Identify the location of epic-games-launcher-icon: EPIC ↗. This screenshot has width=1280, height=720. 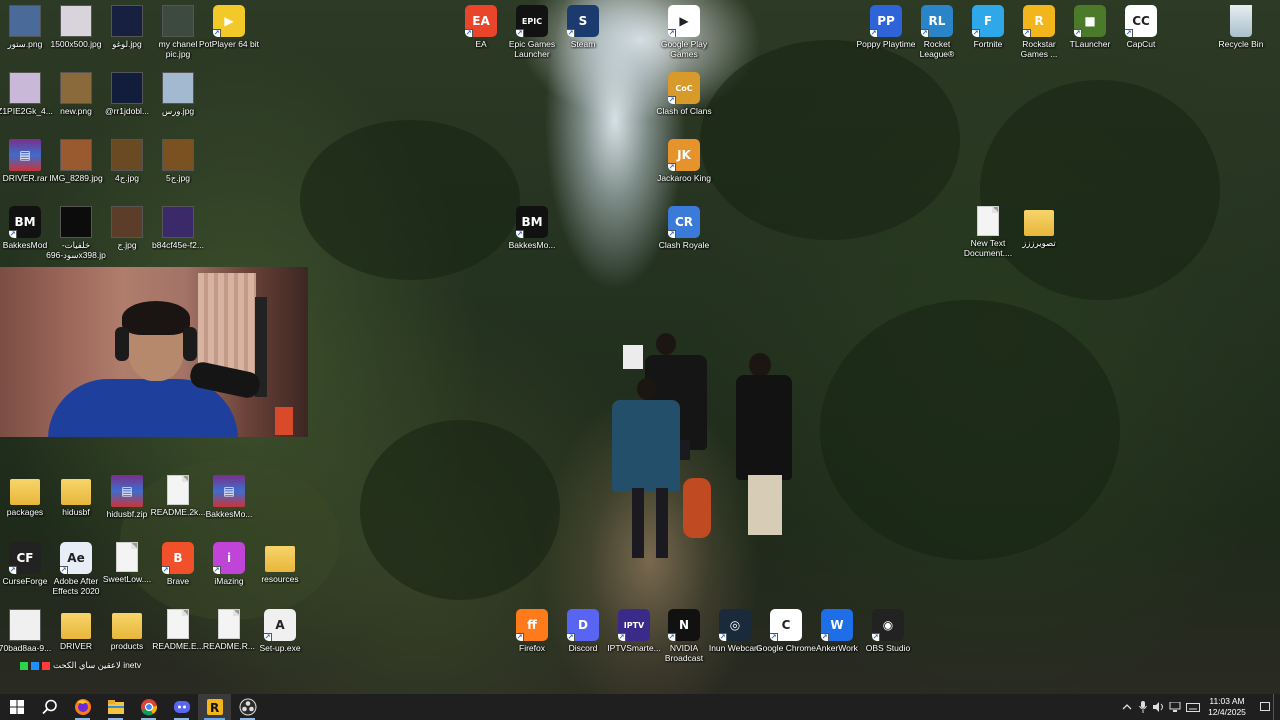
(532, 21).